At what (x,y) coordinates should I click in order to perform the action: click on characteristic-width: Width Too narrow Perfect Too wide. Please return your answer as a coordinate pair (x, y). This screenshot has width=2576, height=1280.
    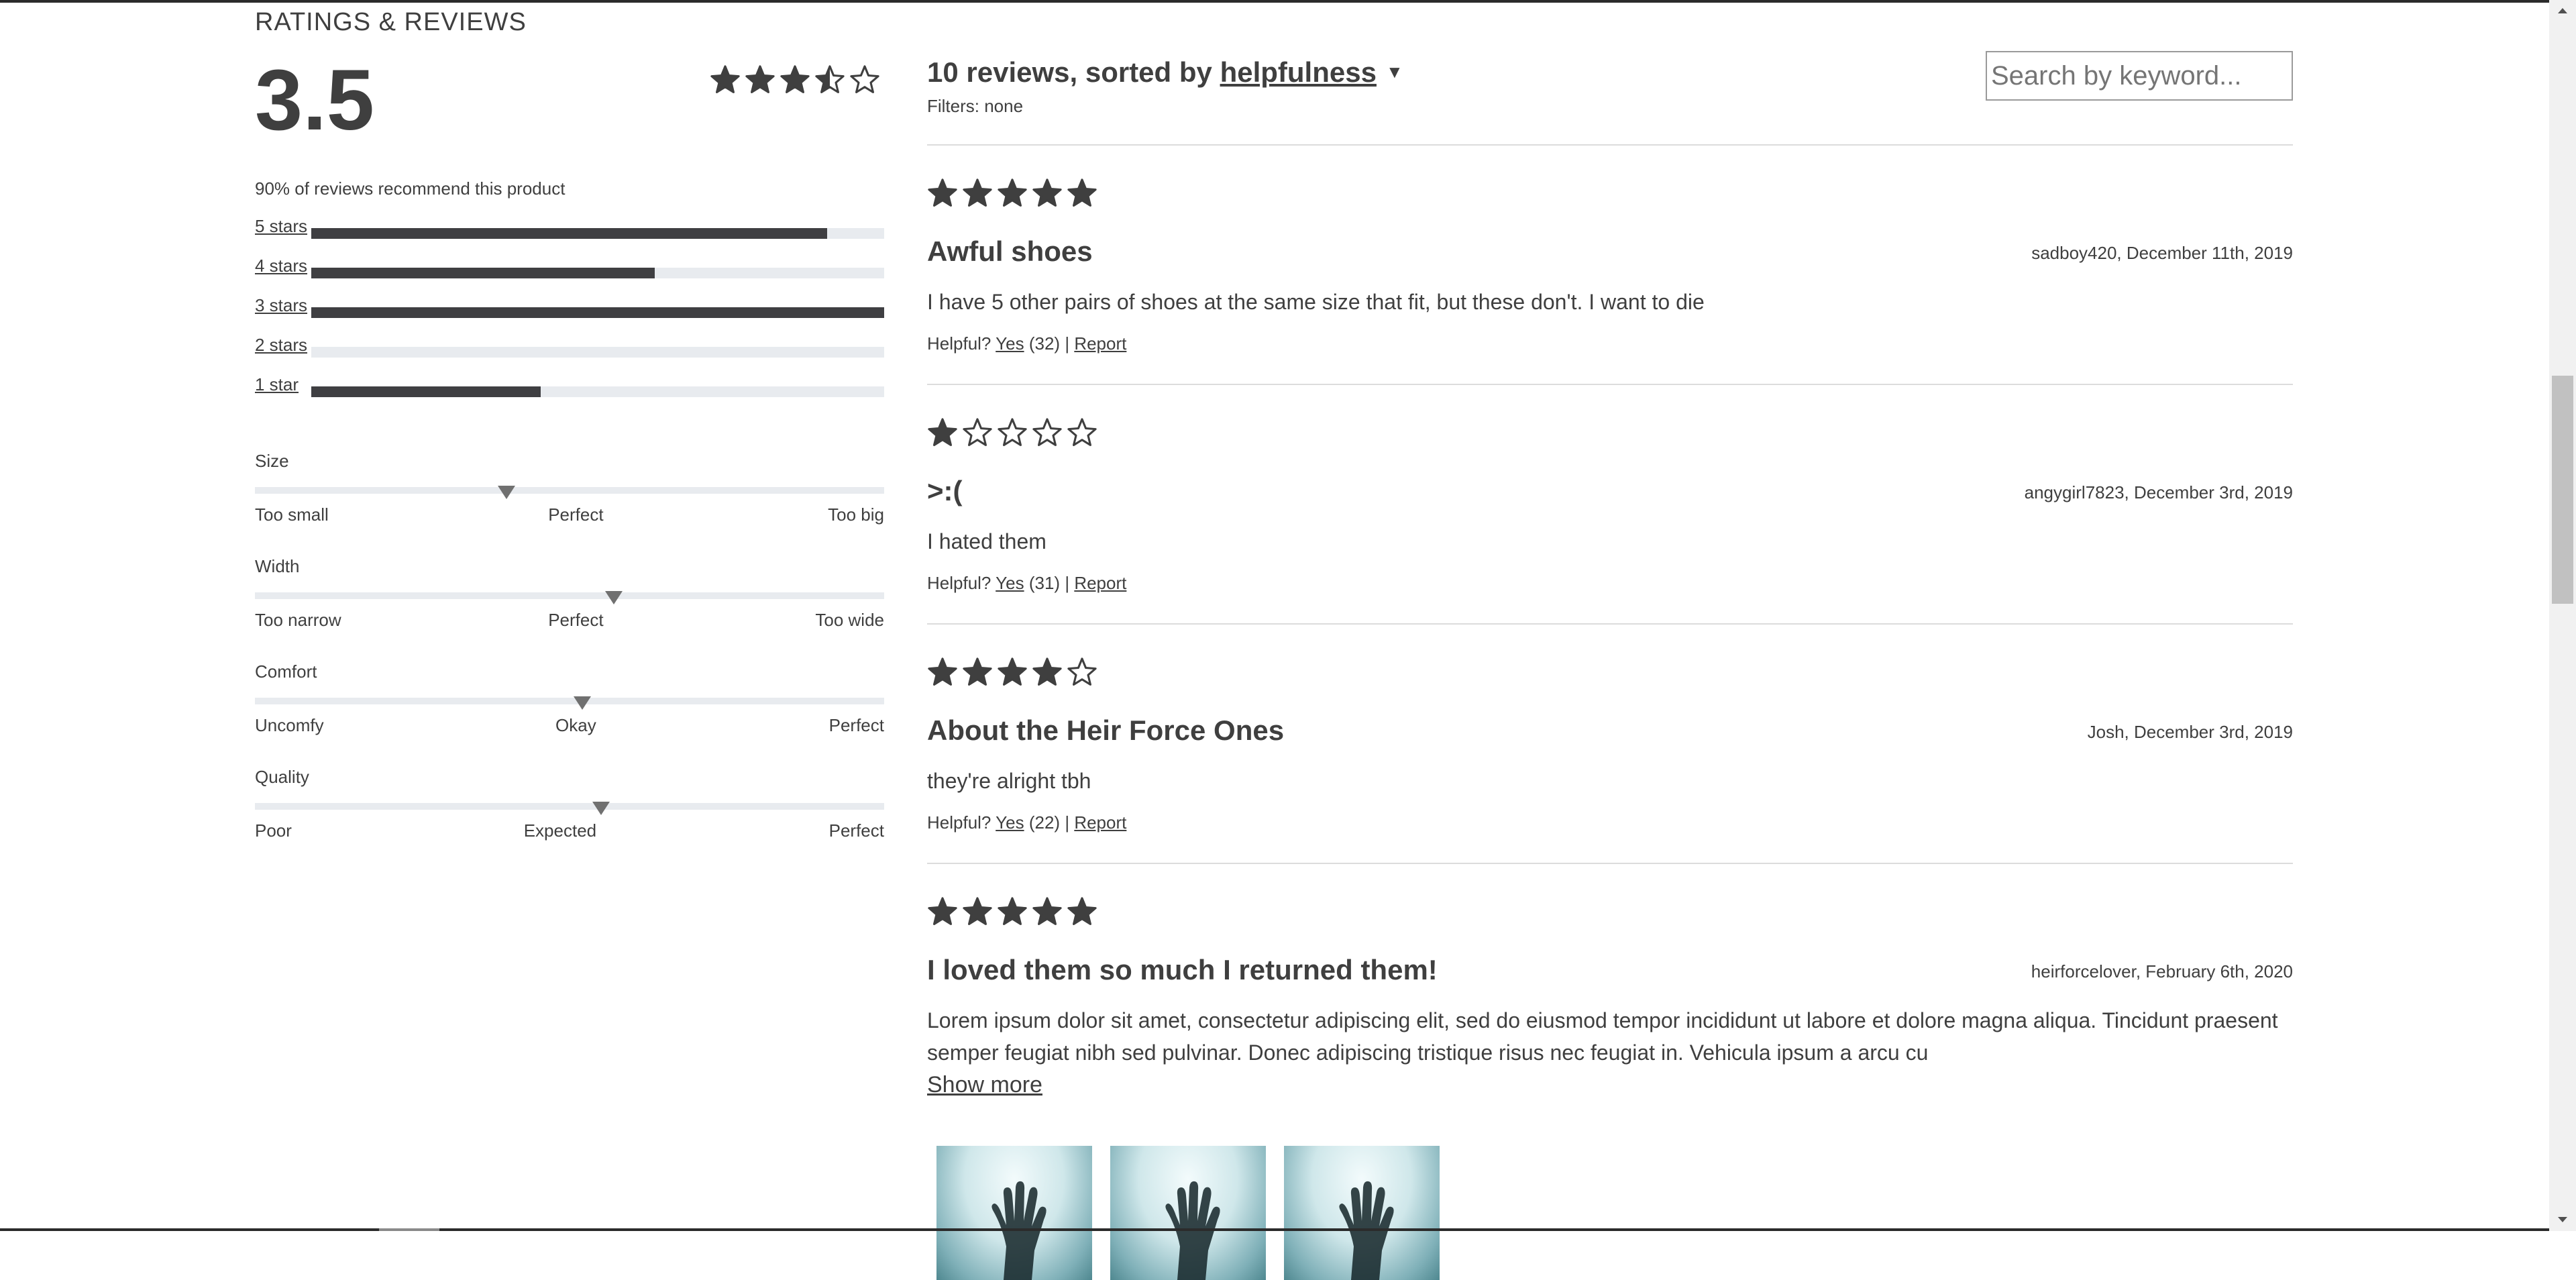
    Looking at the image, I should click on (569, 607).